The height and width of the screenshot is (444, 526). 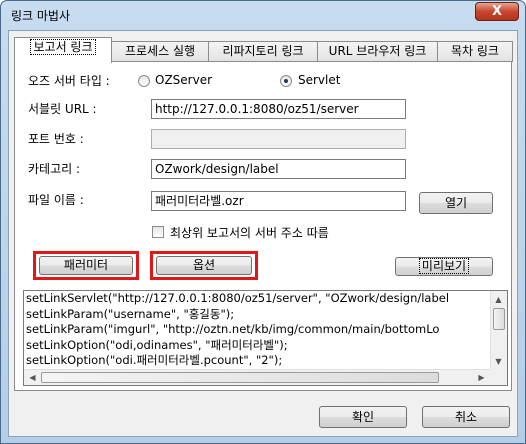 What do you see at coordinates (158, 232) in the screenshot?
I see `follow-parent-checkbox` at bounding box center [158, 232].